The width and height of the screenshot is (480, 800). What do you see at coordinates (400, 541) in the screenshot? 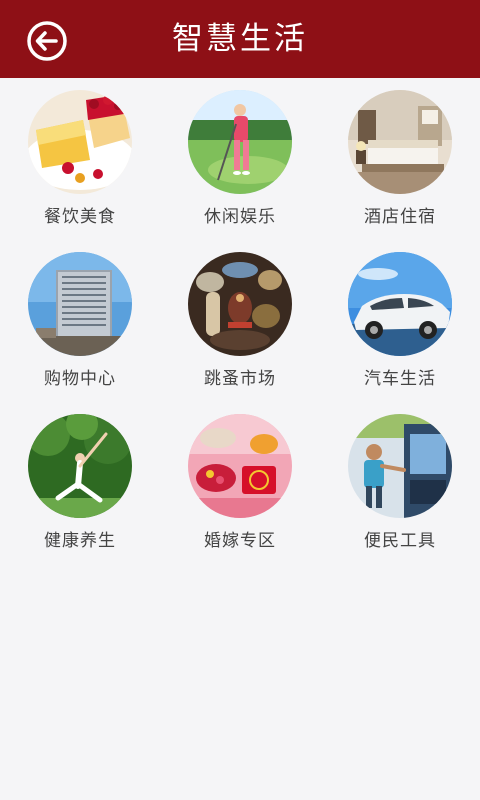
I see `category-label: 便民工具` at bounding box center [400, 541].